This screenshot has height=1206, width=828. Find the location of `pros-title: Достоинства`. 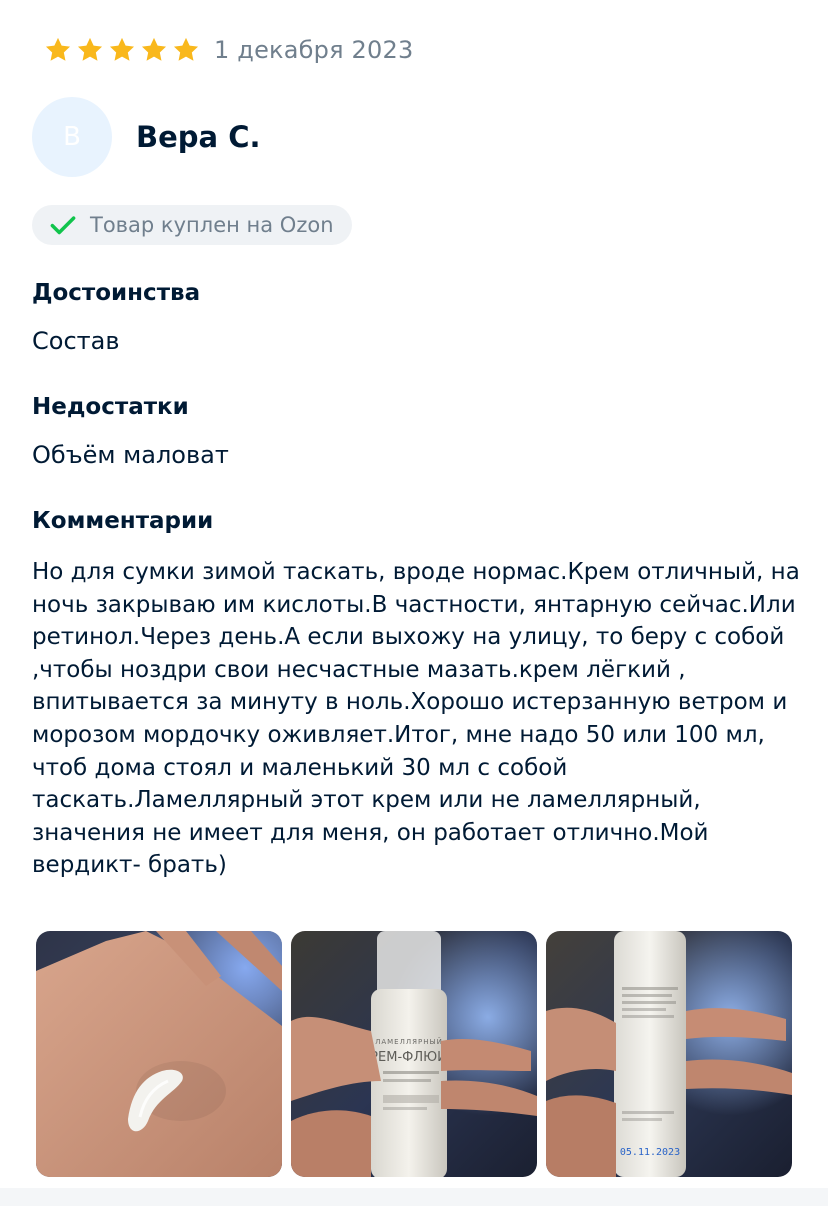

pros-title: Достоинства is located at coordinates (116, 293).